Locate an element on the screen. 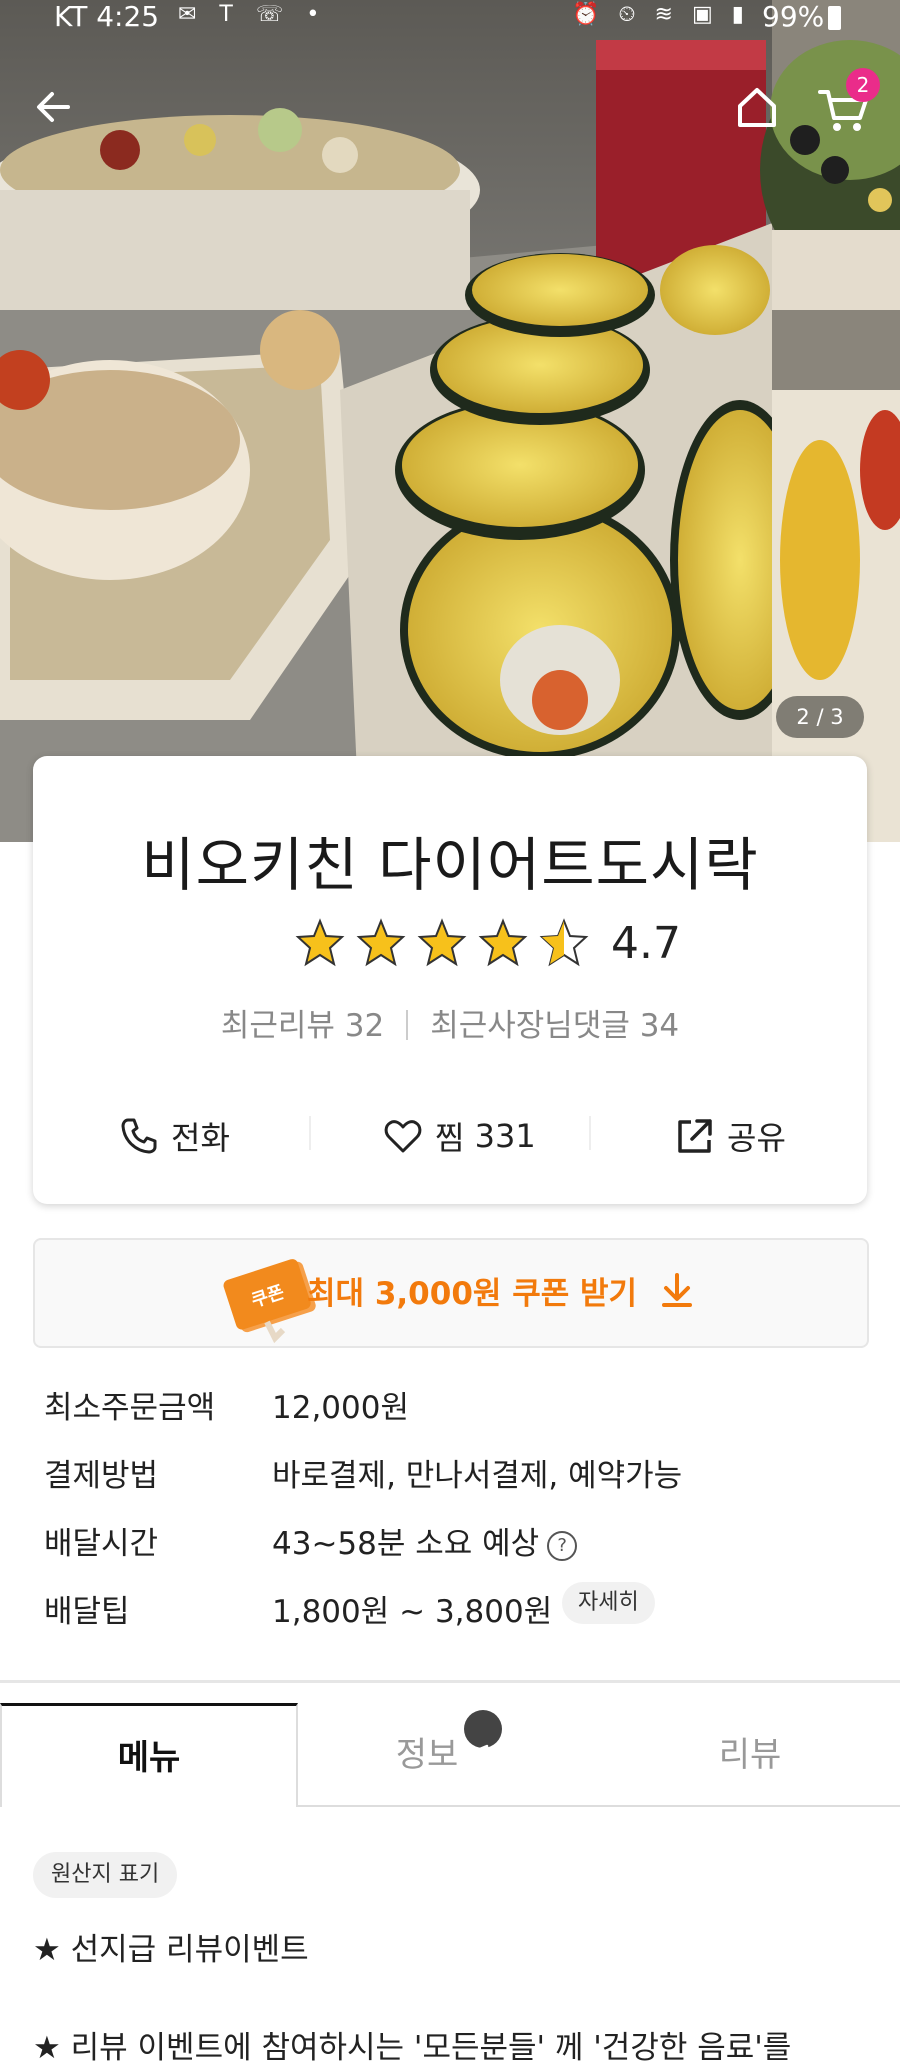 The width and height of the screenshot is (900, 2068). min-order-row: 최소주문금액 12,000원 is located at coordinates (454, 1404).